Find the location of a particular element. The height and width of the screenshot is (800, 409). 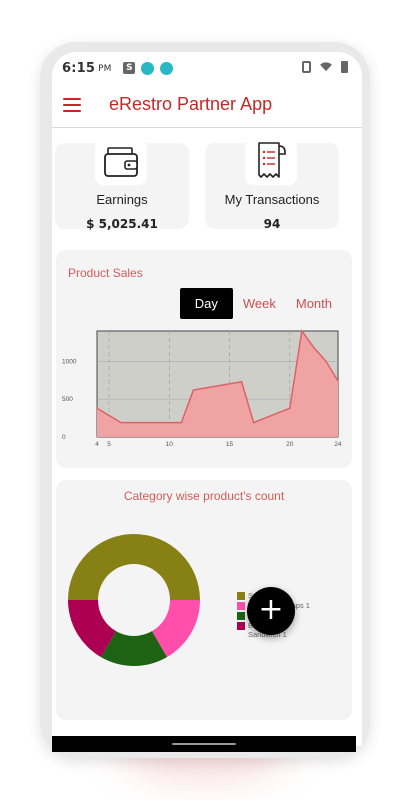

x-tick-label: 20 is located at coordinates (290, 444).